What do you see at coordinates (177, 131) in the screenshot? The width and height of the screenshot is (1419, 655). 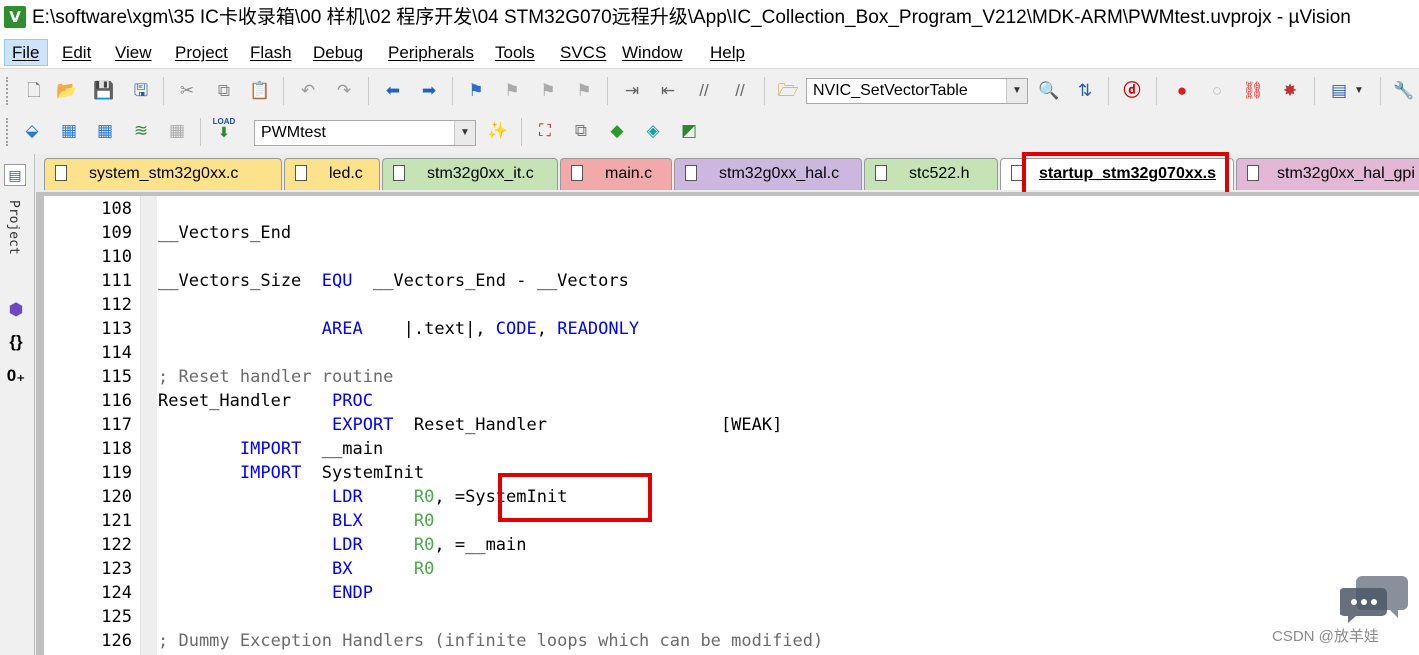 I see `stop-build-icon: ▦` at bounding box center [177, 131].